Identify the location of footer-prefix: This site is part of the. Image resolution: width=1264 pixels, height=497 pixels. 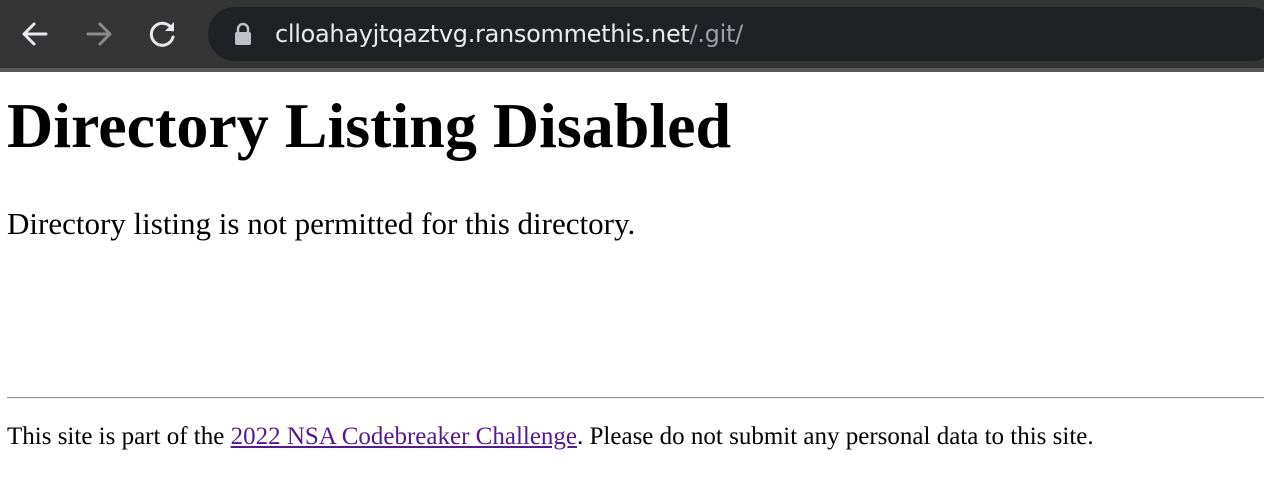
(119, 436).